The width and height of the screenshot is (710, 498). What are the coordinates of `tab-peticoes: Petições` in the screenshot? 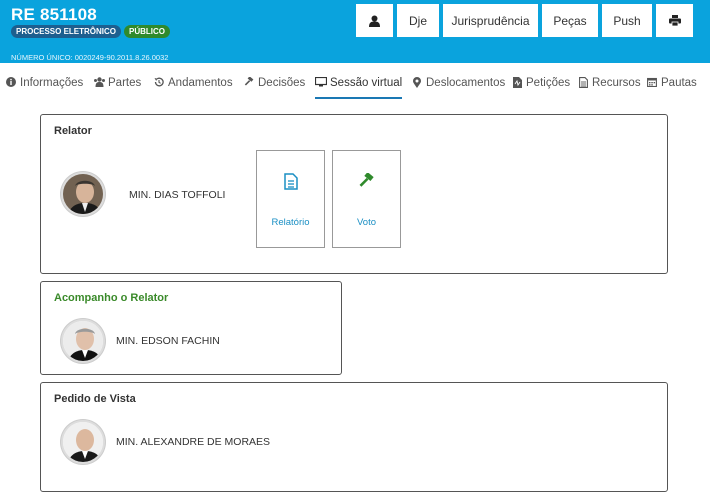 It's located at (540, 88).